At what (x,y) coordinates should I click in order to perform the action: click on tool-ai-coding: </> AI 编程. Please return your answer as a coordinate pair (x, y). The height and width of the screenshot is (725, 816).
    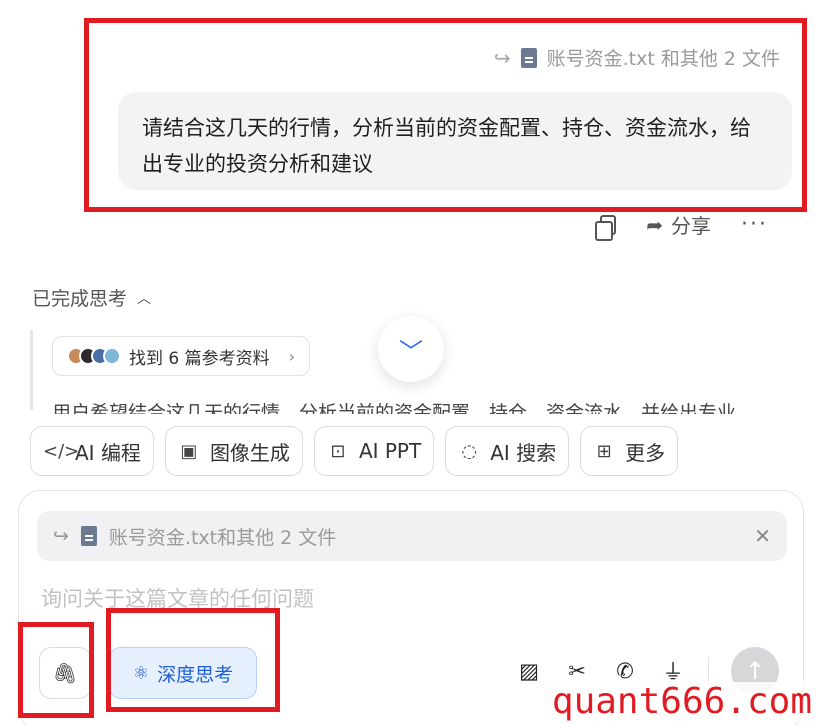
    Looking at the image, I should click on (92, 451).